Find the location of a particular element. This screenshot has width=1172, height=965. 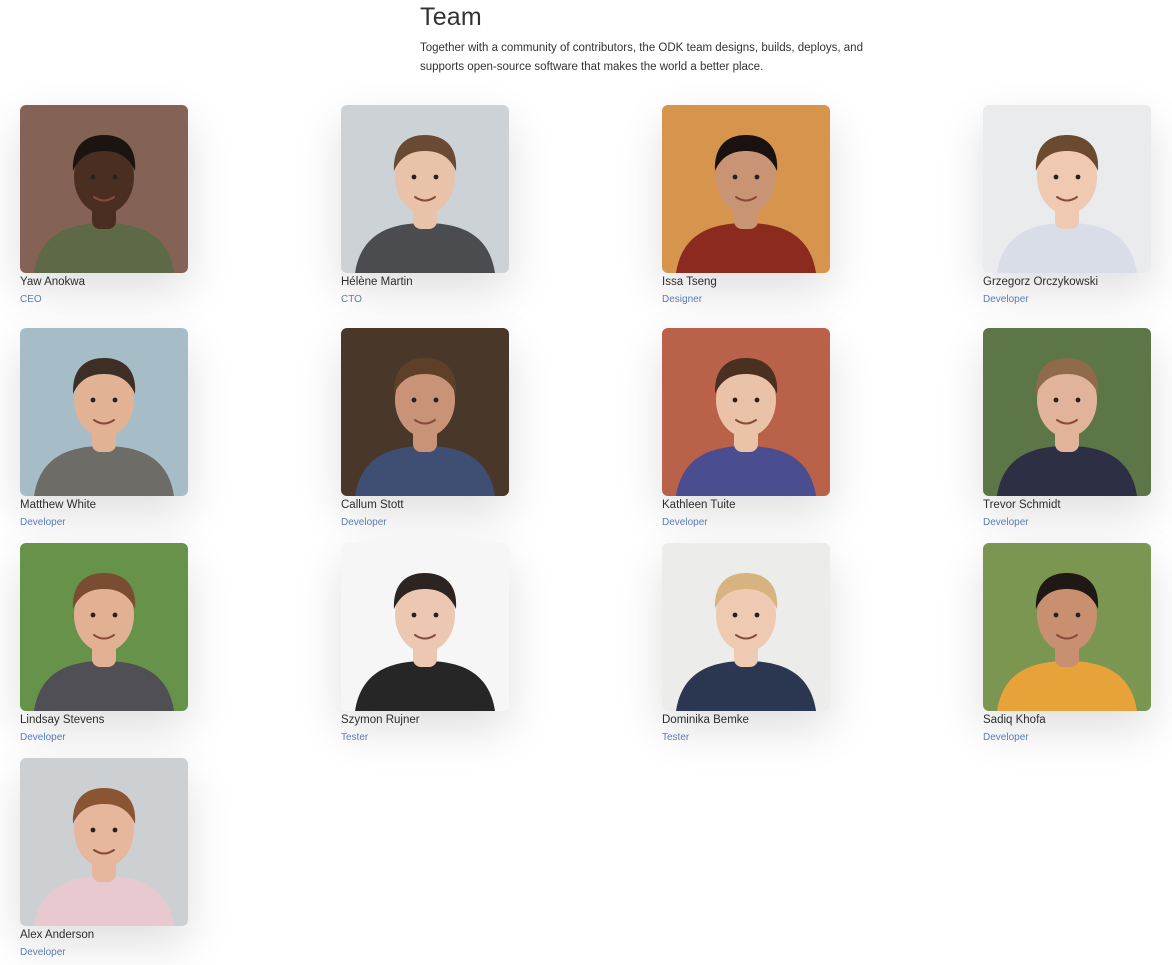

member-role: CEO is located at coordinates (31, 299).